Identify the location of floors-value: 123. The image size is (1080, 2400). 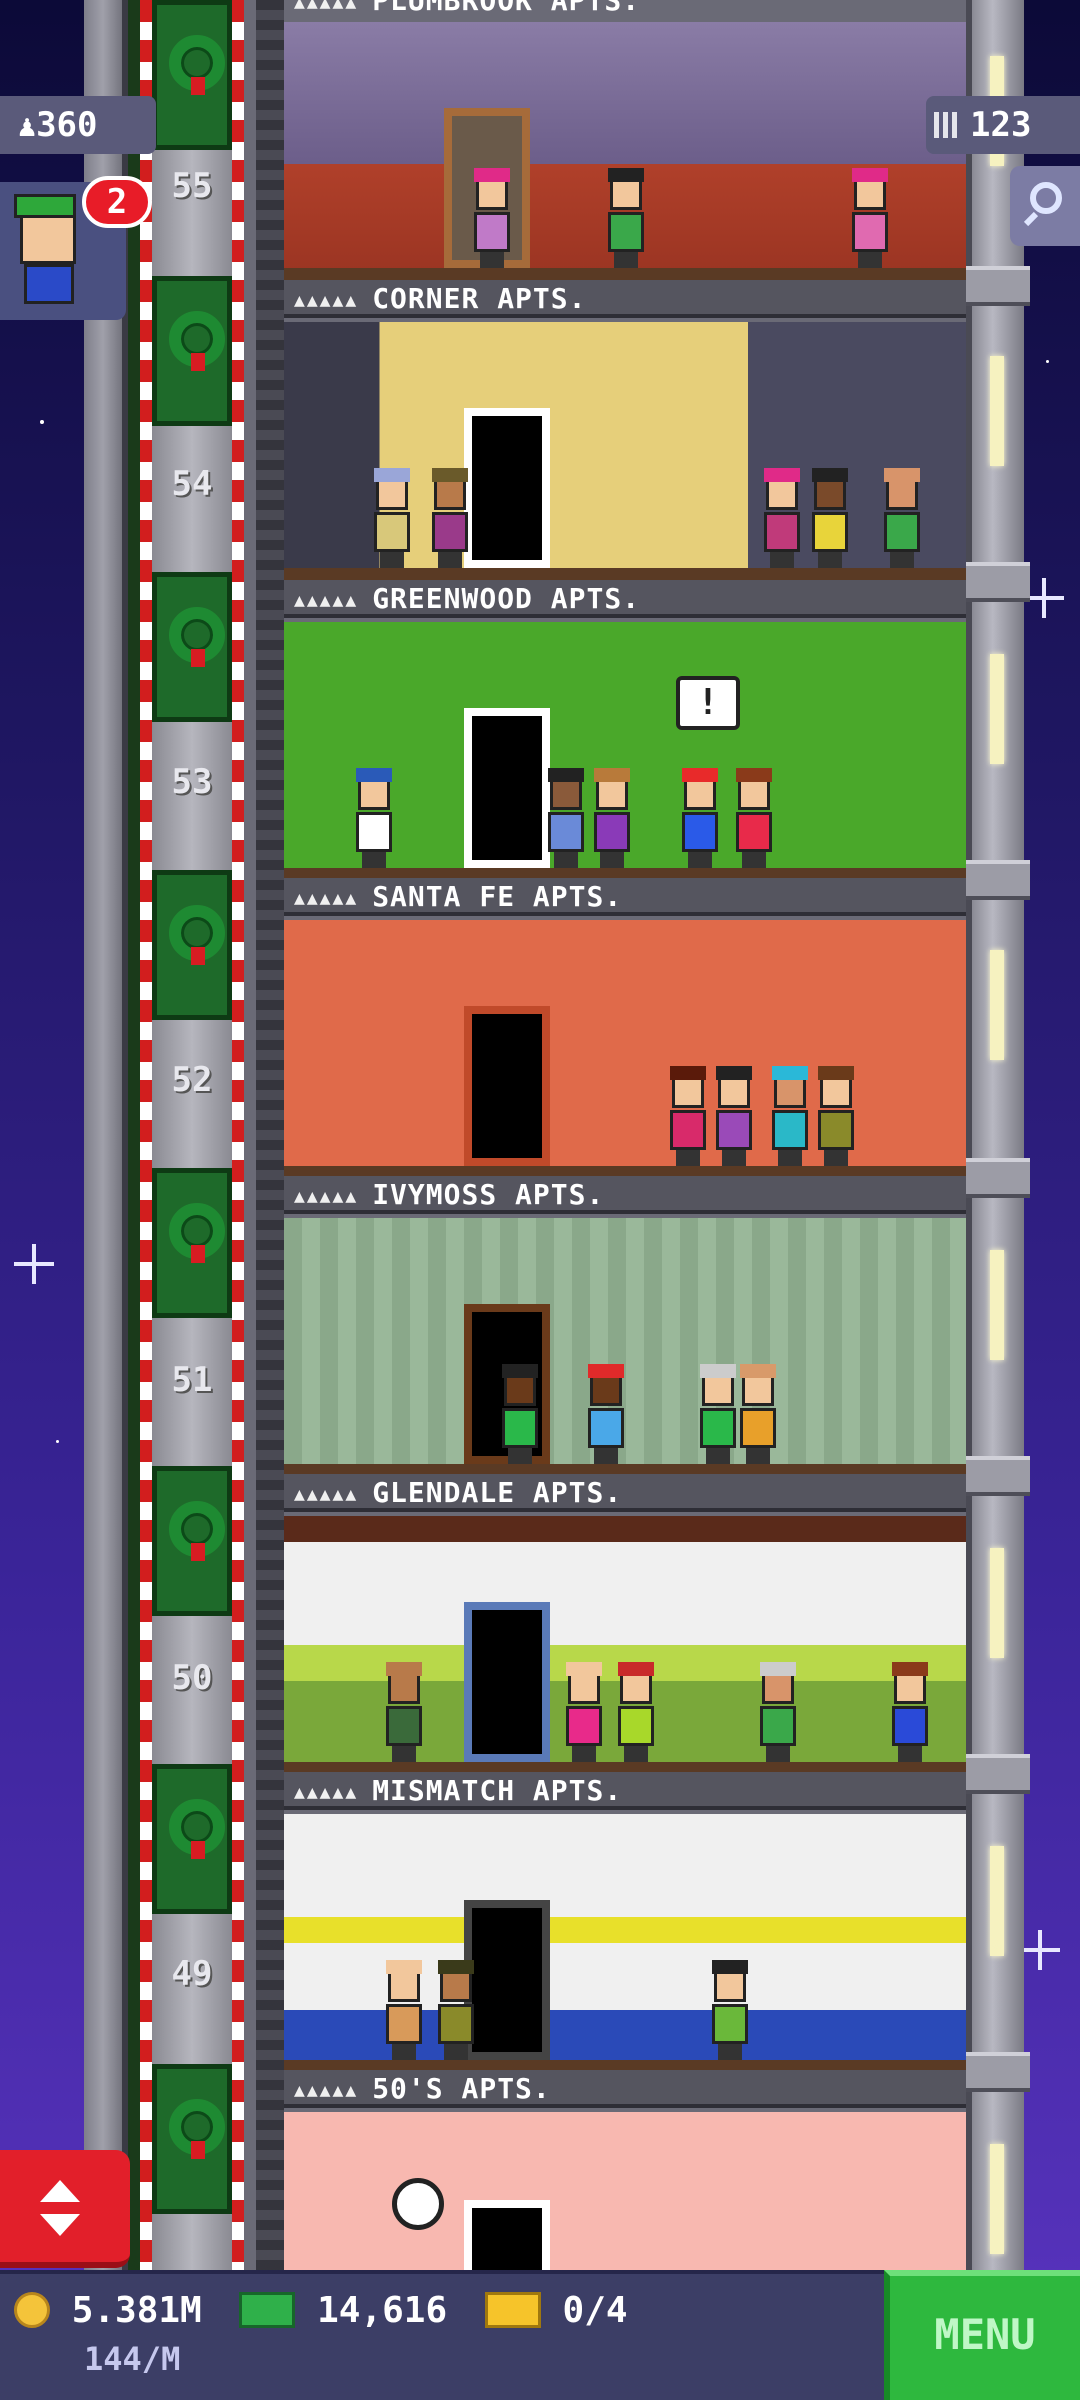
(1001, 125).